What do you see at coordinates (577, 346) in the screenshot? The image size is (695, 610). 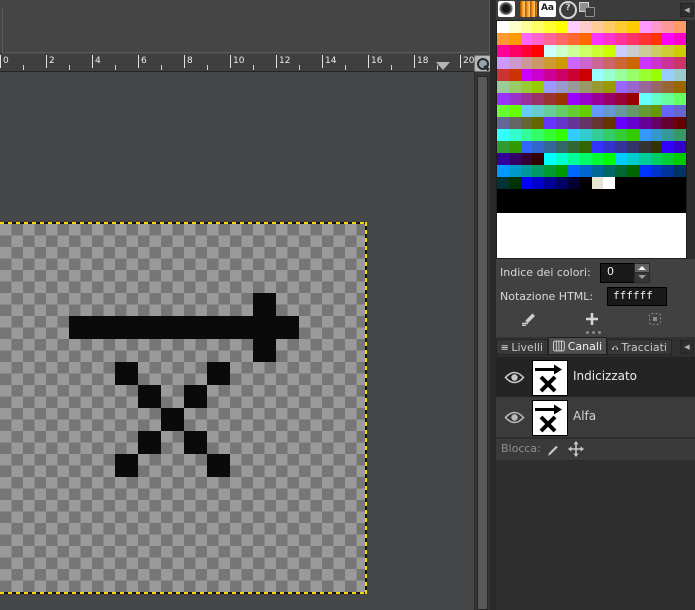 I see `tab-canali: Canali` at bounding box center [577, 346].